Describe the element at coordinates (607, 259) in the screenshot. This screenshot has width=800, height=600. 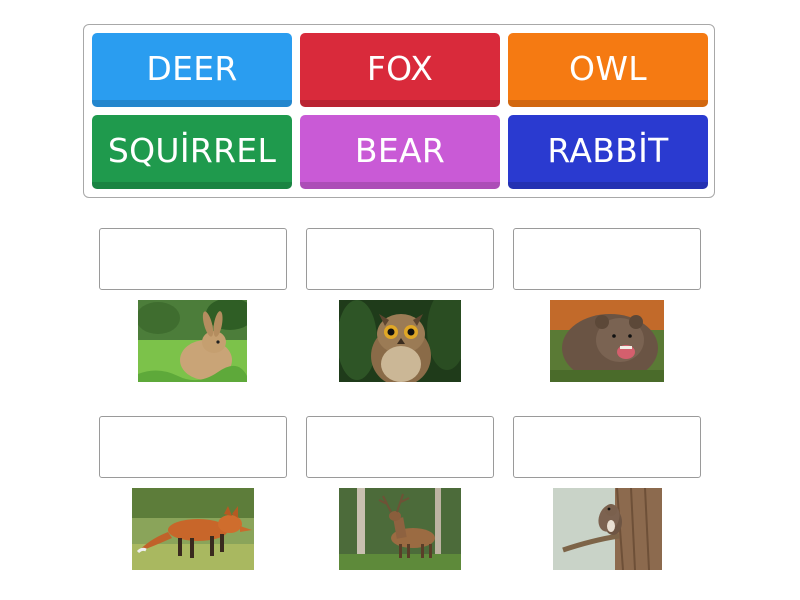
I see `drop-slot-bear` at that location.